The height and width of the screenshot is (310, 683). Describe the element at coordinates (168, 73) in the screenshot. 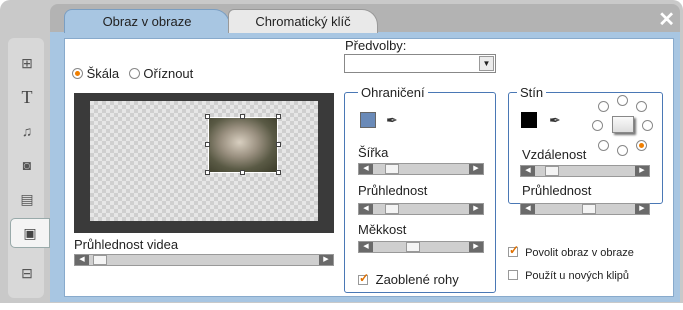

I see `radio-crop-label: Oříznout` at that location.